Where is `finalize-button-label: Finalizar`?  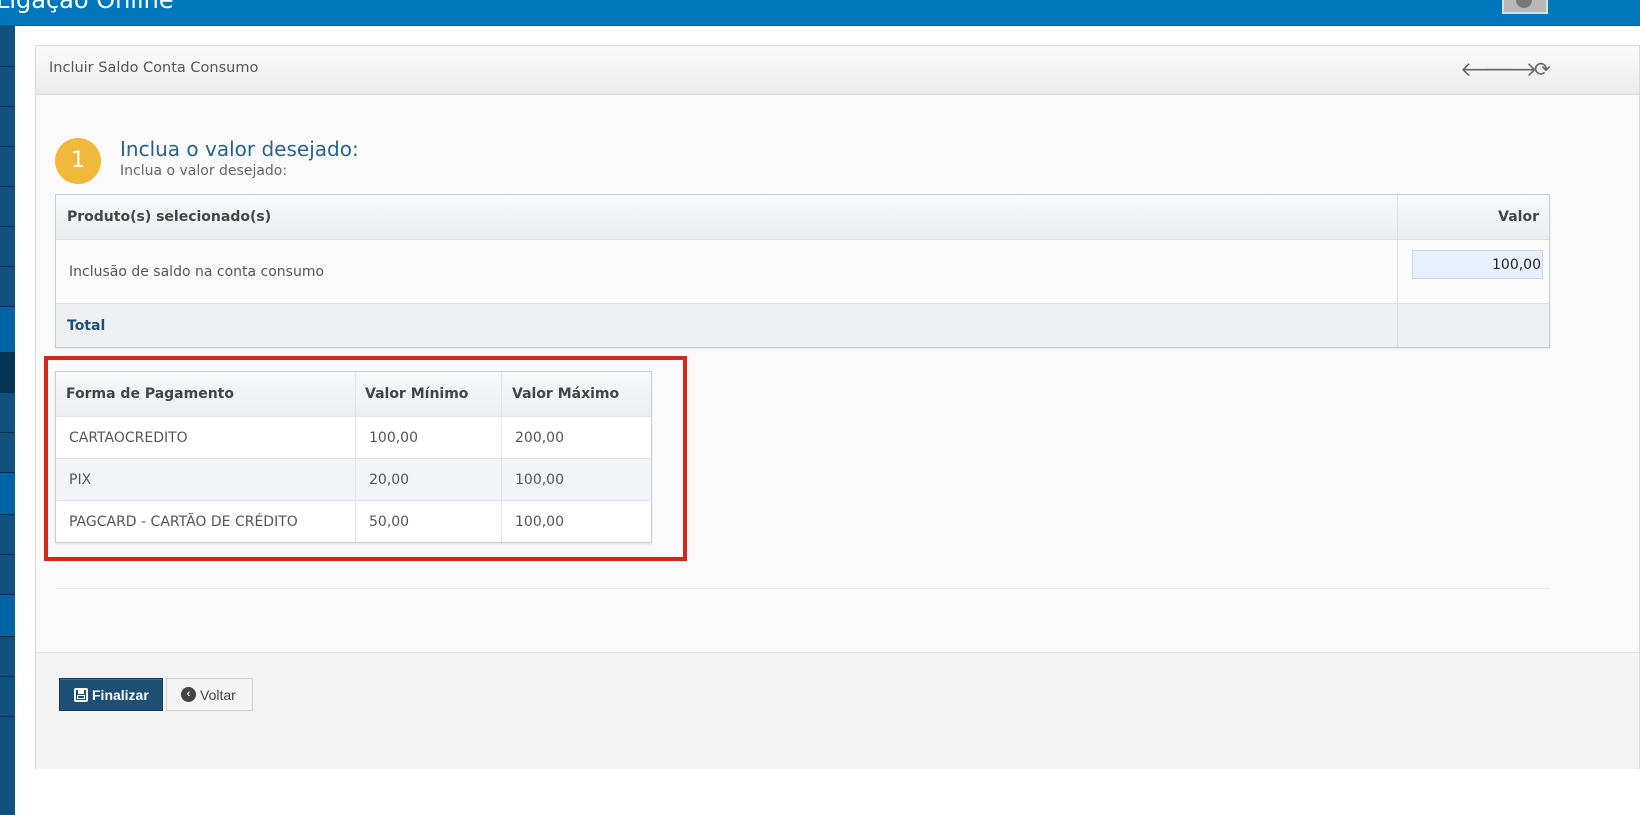 finalize-button-label: Finalizar is located at coordinates (120, 694).